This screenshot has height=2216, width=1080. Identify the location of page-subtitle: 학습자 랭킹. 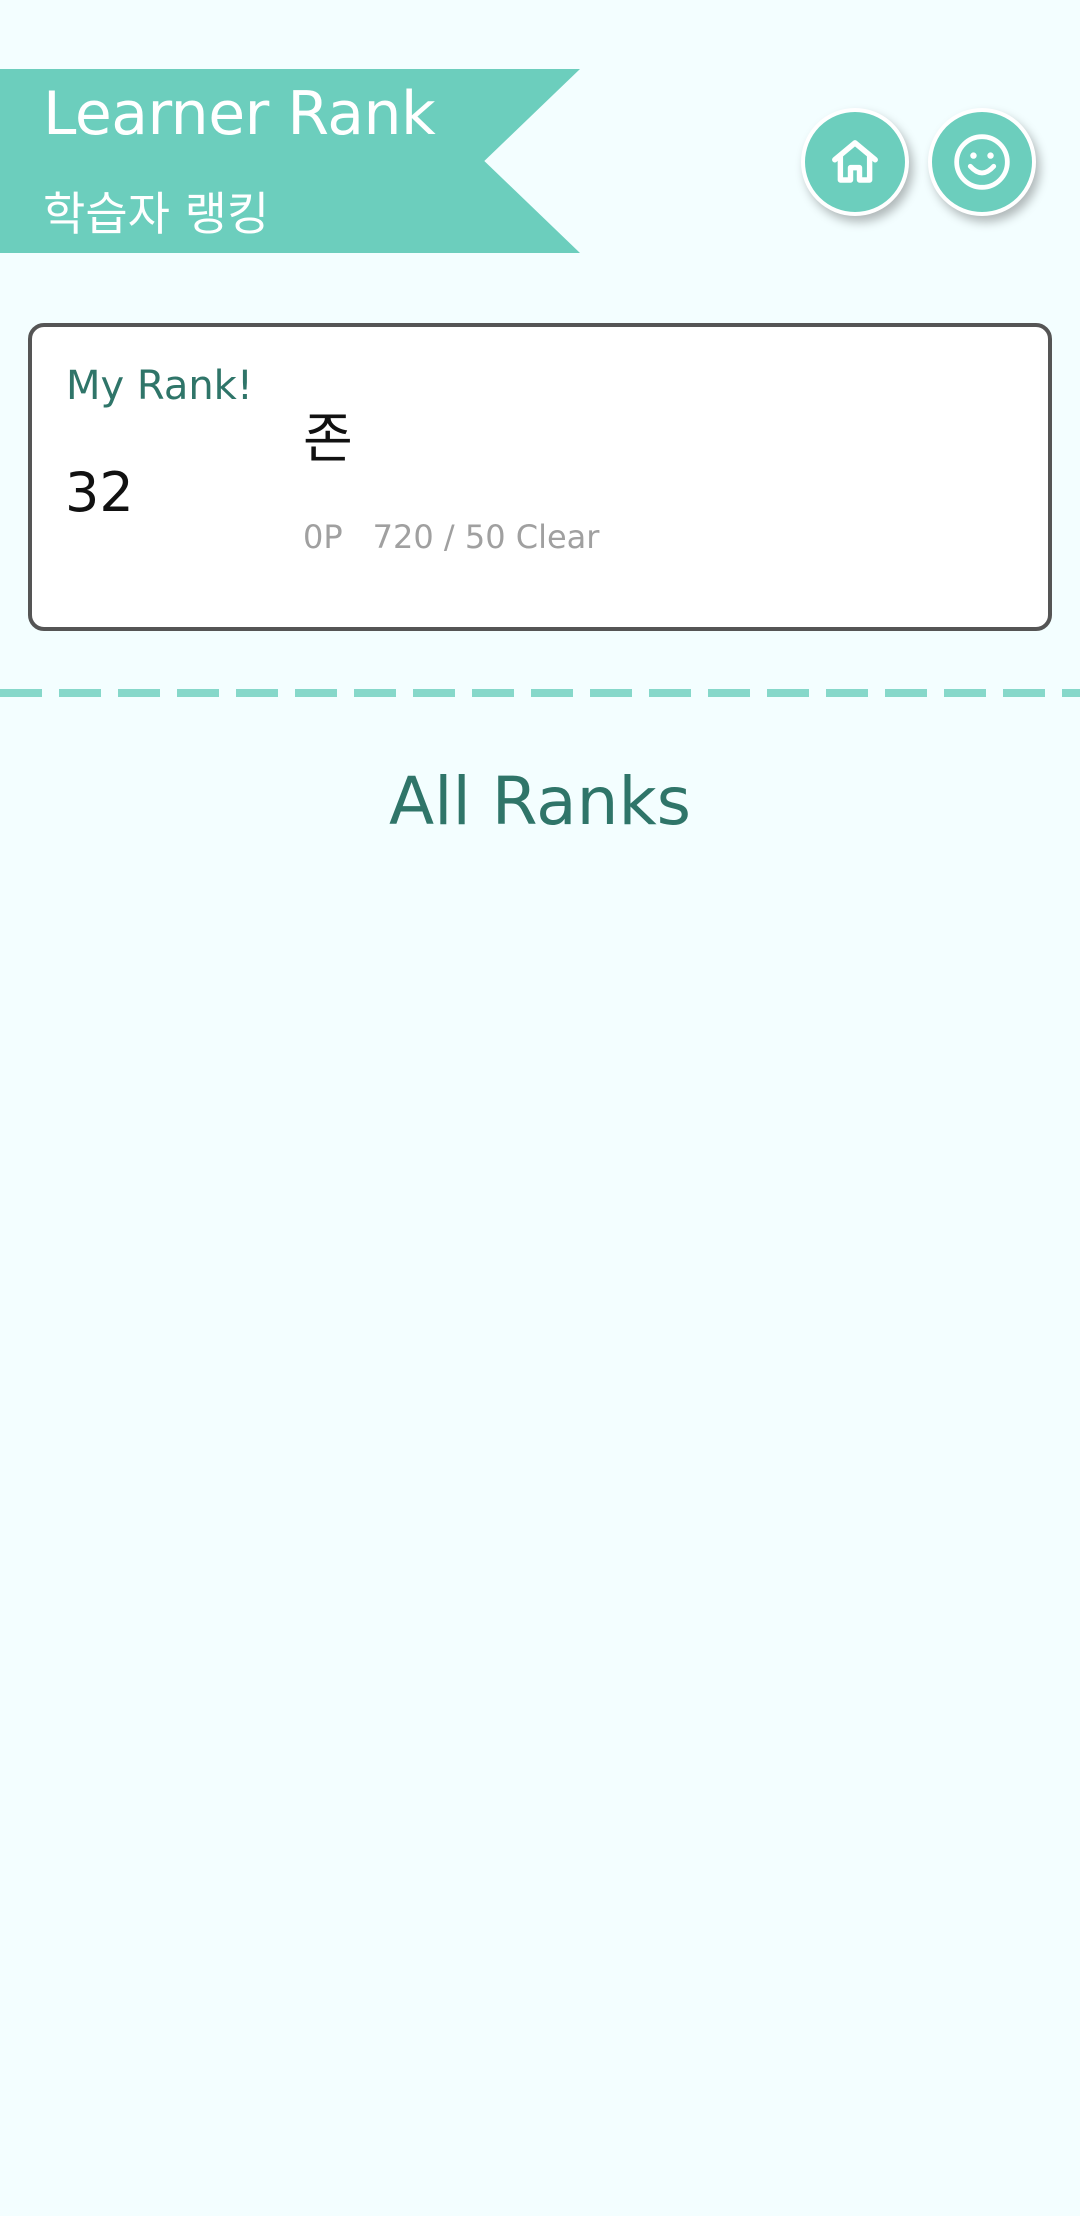
(156, 214).